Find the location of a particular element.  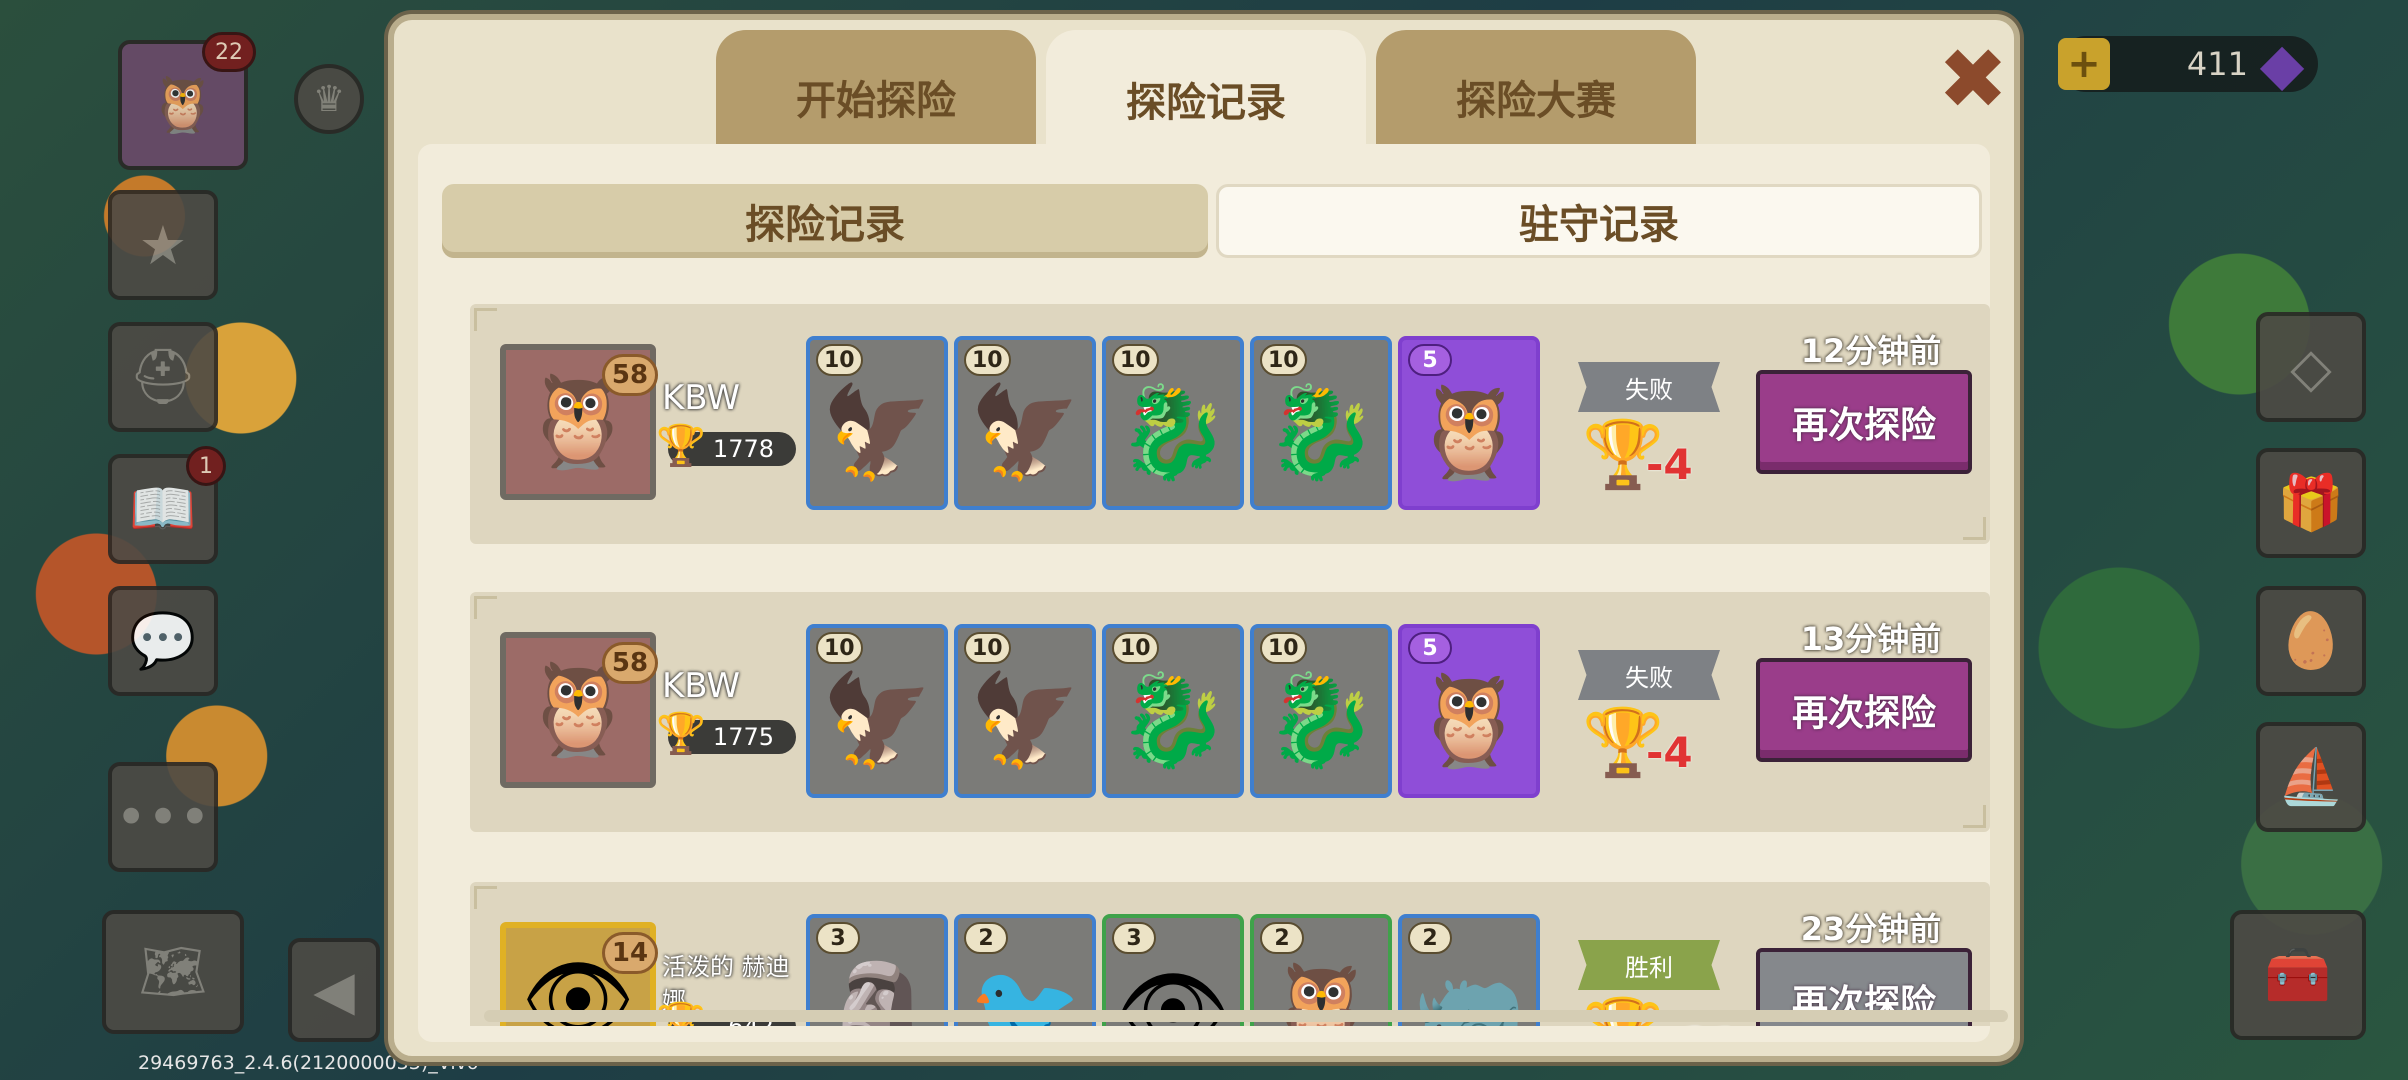

helmet-button: ⛑ is located at coordinates (163, 377).